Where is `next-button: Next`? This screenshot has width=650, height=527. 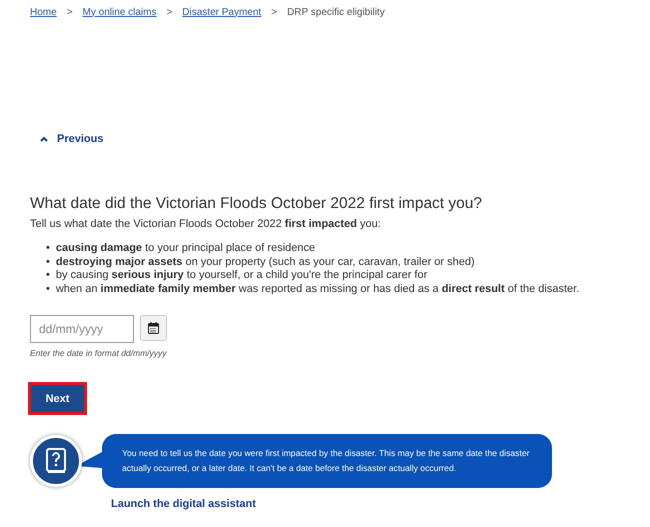
next-button: Next is located at coordinates (57, 398).